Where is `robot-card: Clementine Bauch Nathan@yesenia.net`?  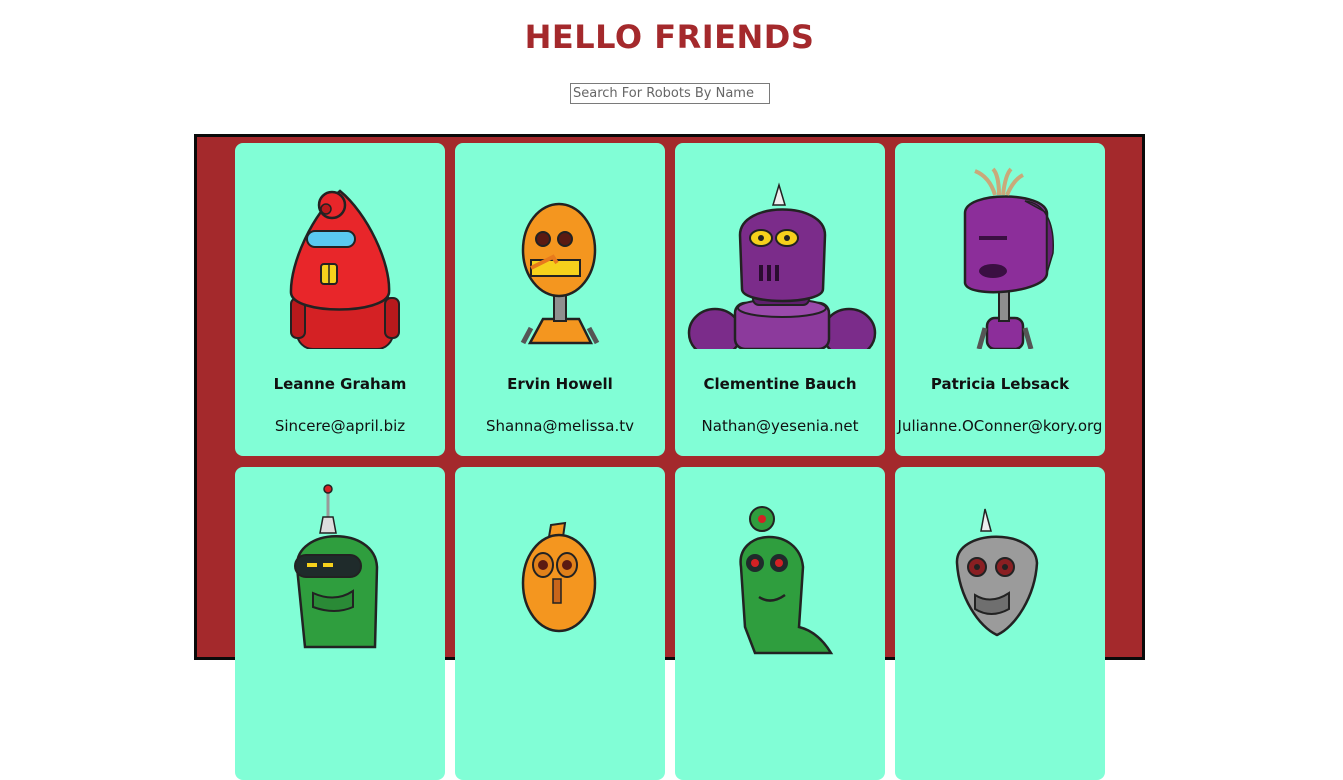
robot-card: Clementine Bauch Nathan@yesenia.net is located at coordinates (780, 299).